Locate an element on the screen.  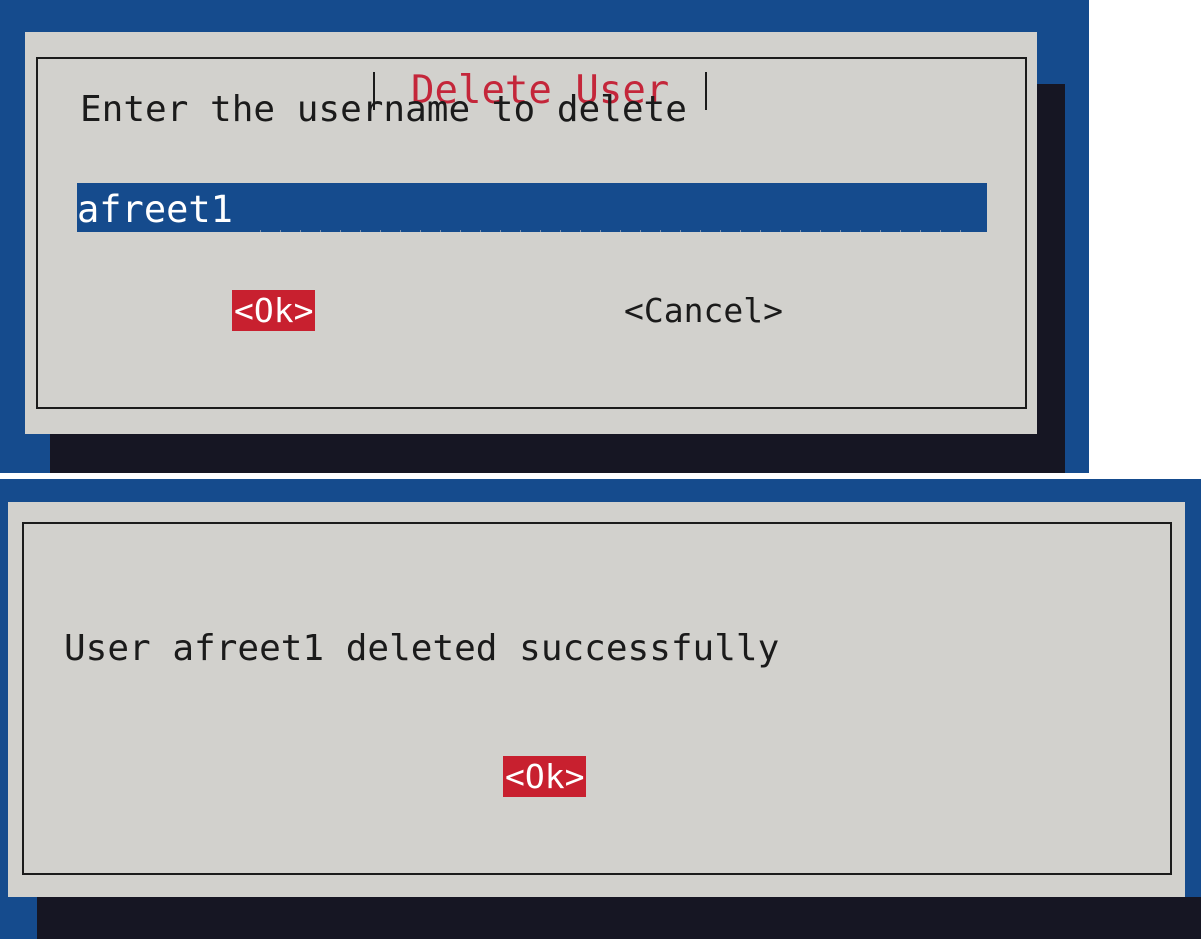
username-prompt: Enter the username to delete is located at coordinates (383, 109).